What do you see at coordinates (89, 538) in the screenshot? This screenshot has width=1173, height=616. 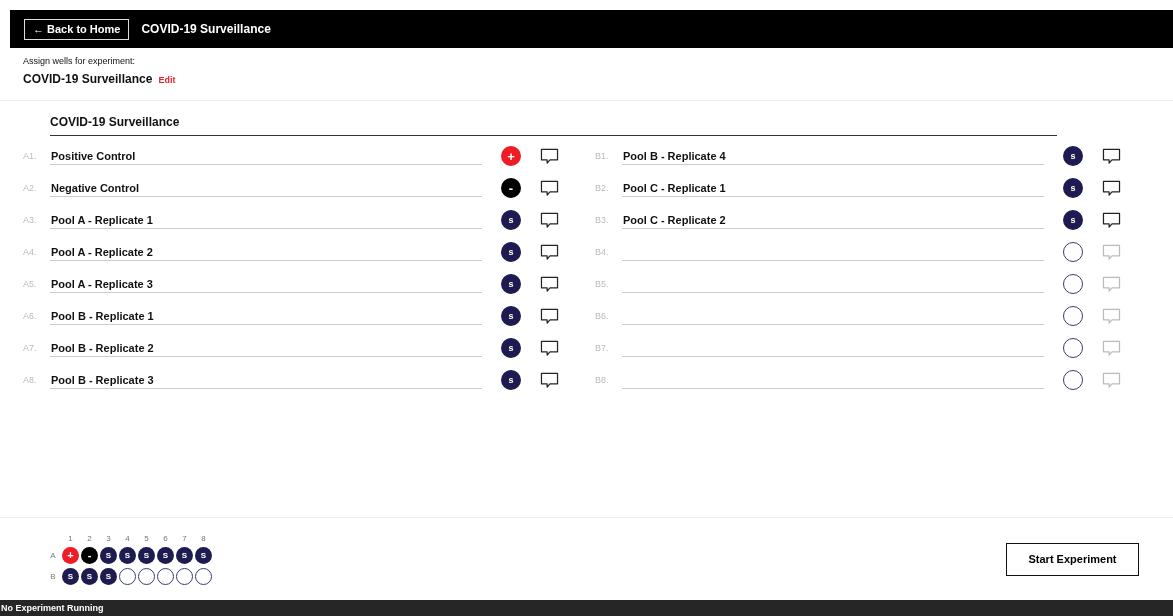 I see `column-number: 2` at bounding box center [89, 538].